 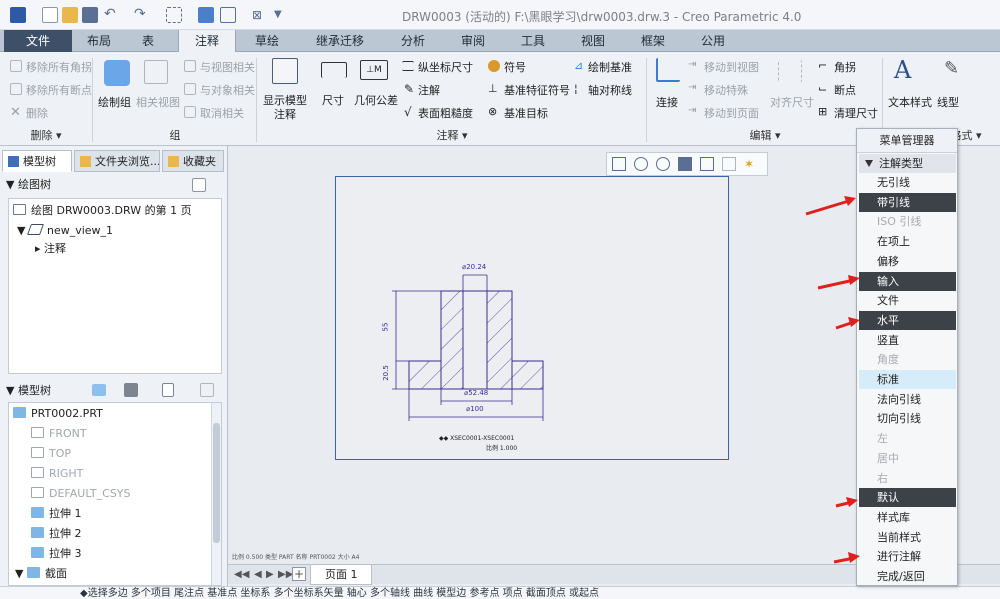 What do you see at coordinates (282, 15) in the screenshot?
I see `chevron-down-icon: ▼` at bounding box center [282, 15].